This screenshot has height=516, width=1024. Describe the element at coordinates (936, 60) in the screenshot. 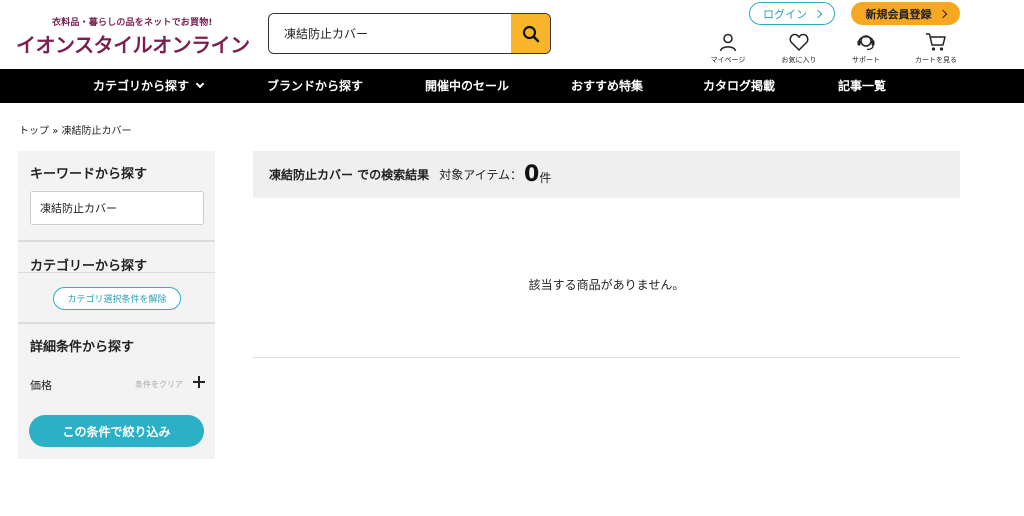

I see `cart-label: カートを見る` at that location.